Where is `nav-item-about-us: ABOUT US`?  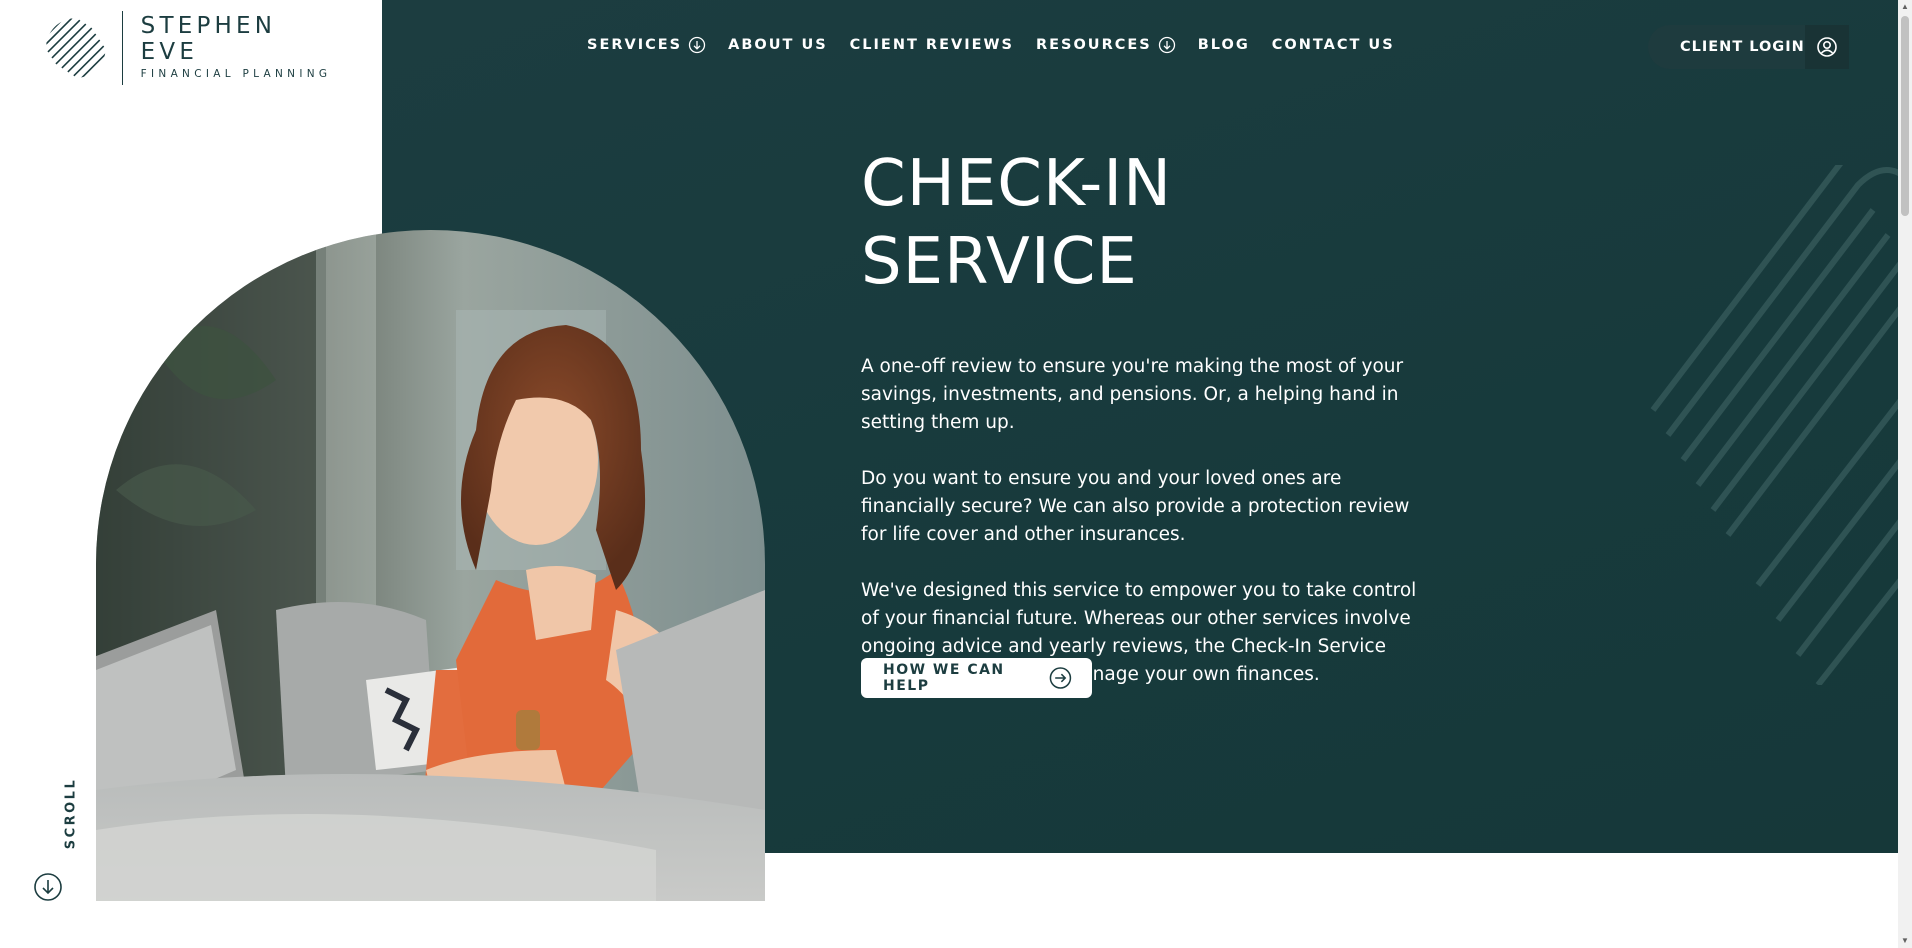
nav-item-about-us: ABOUT US is located at coordinates (778, 45).